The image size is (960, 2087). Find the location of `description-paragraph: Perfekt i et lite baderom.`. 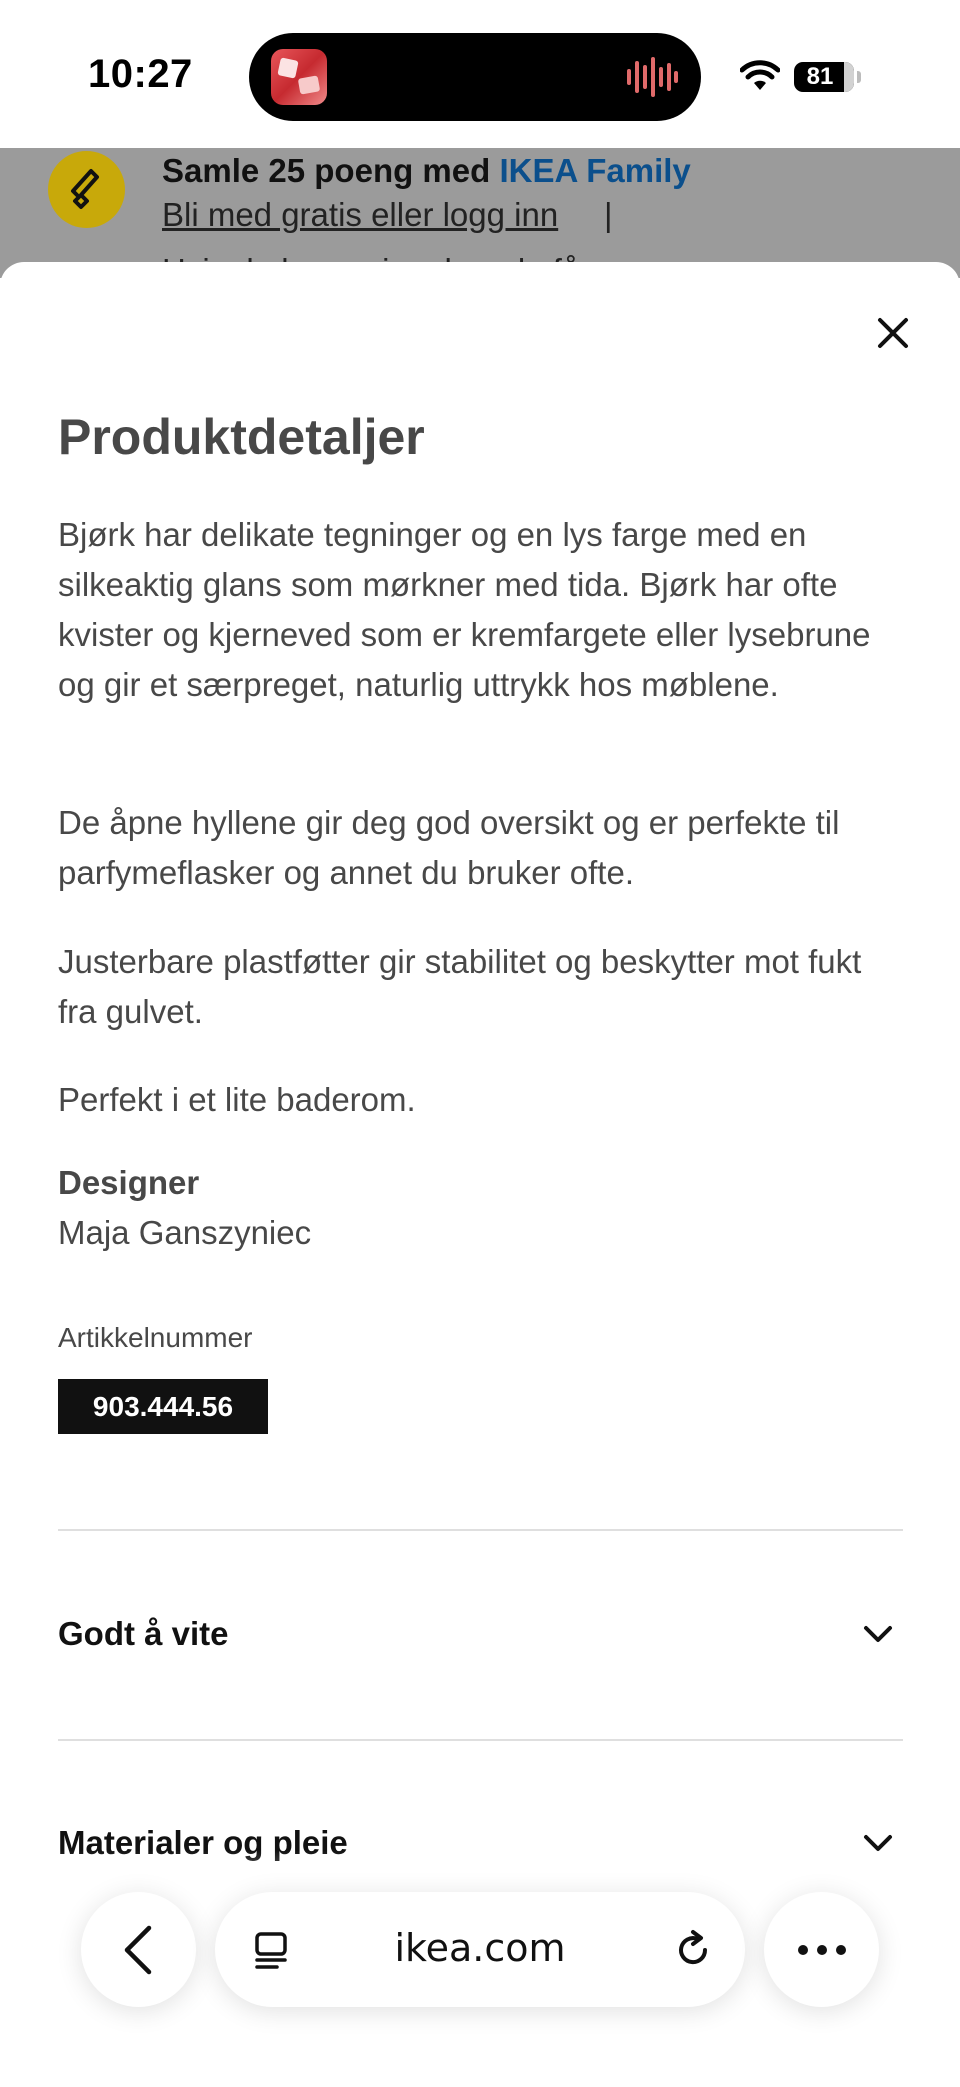

description-paragraph: Perfekt i et lite baderom. is located at coordinates (237, 1099).